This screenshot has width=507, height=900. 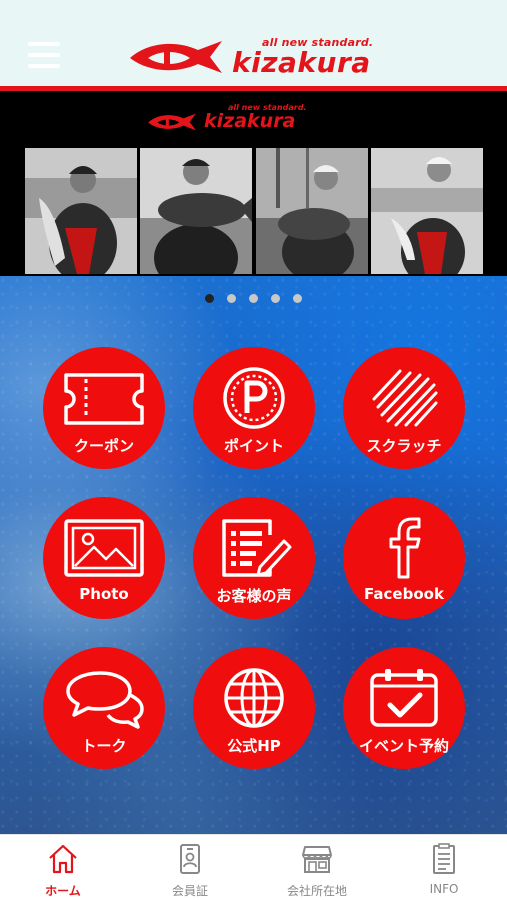 I want to click on ticket-icon, so click(x=104, y=399).